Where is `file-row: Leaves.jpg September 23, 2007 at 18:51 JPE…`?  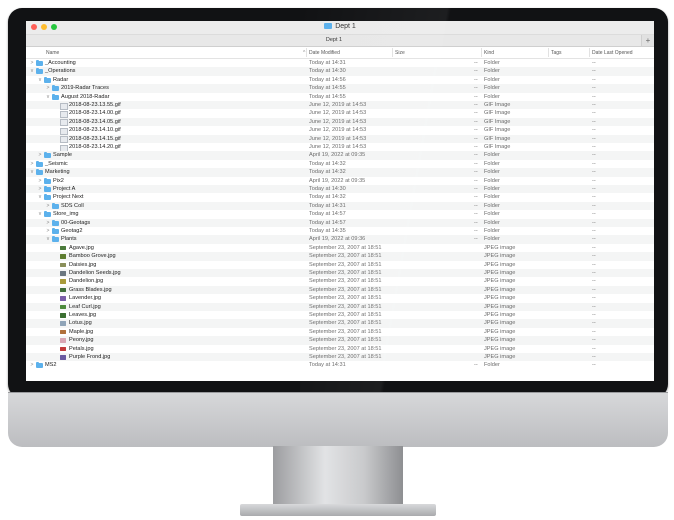
file-row: Leaves.jpg September 23, 2007 at 18:51 JPE… is located at coordinates (340, 315).